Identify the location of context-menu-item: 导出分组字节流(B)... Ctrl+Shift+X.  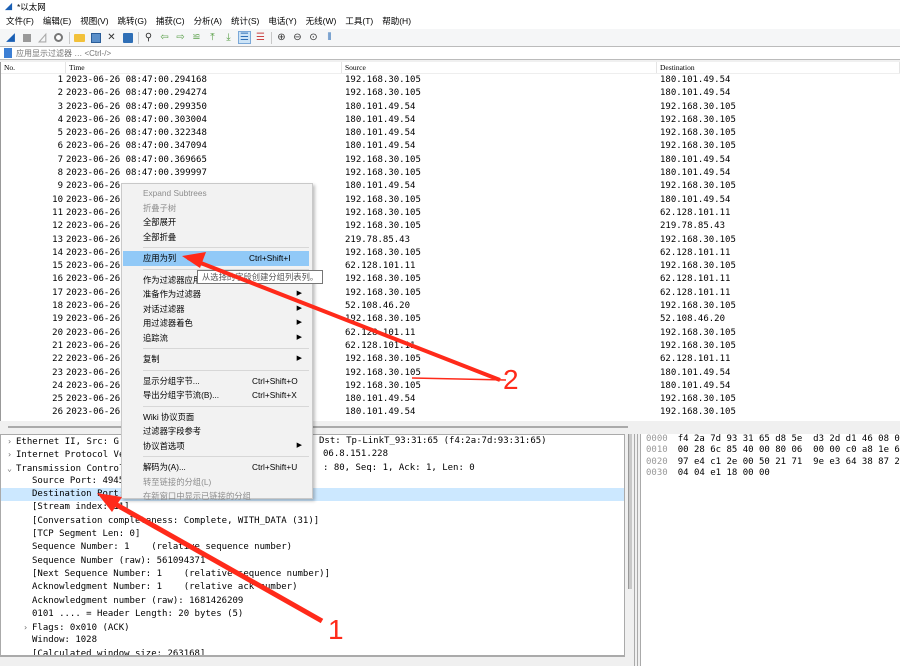
(217, 395).